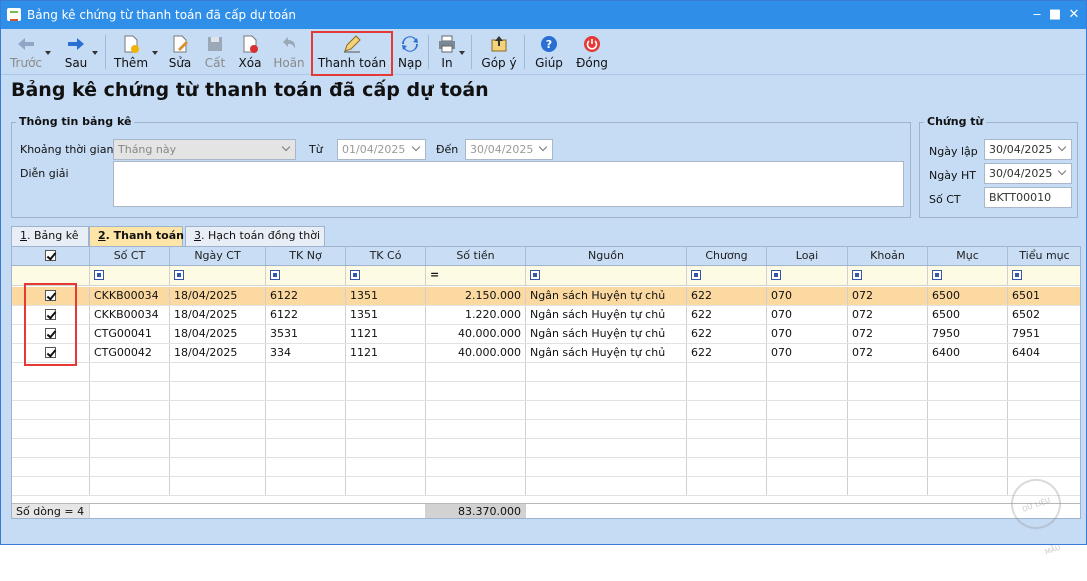 The width and height of the screenshot is (1087, 581). Describe the element at coordinates (289, 52) in the screenshot. I see `undo-button: Hoãn` at that location.